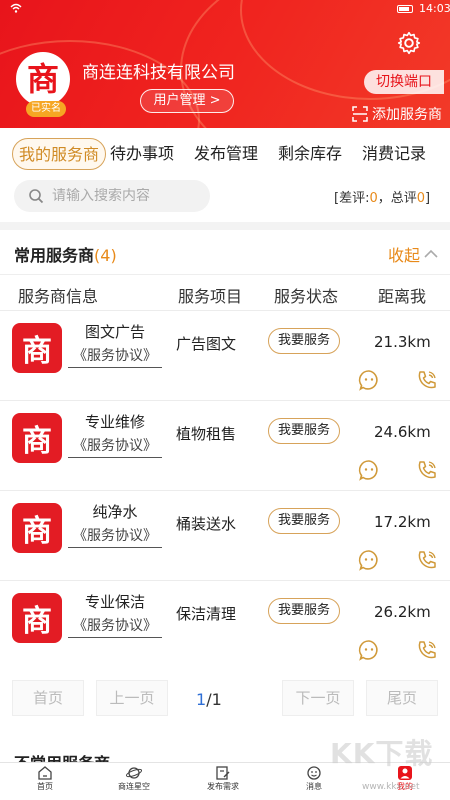 This screenshot has height=800, width=450. I want to click on rating-prefix: [差评:, so click(352, 198).